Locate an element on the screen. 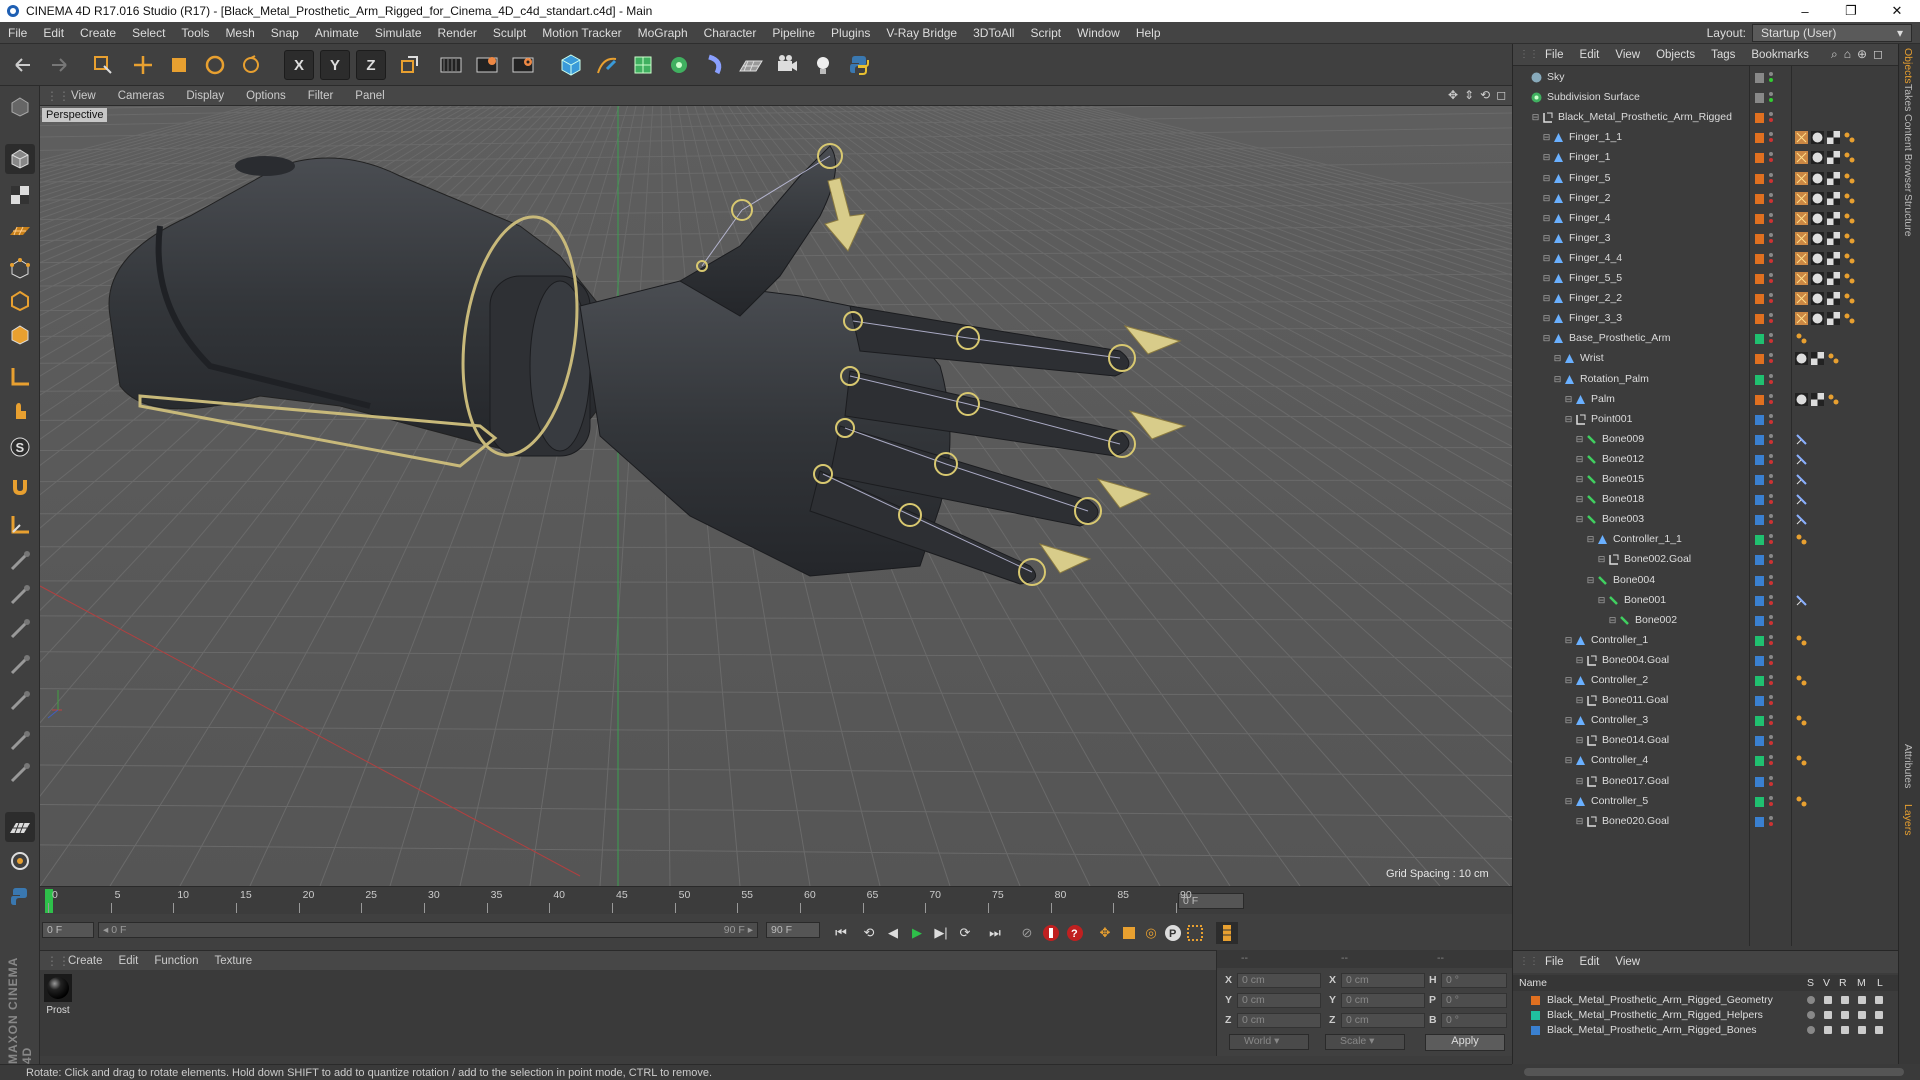 The width and height of the screenshot is (1920, 1080). object-row: ⊟ Finger_3_3 is located at coordinates (1706, 319).